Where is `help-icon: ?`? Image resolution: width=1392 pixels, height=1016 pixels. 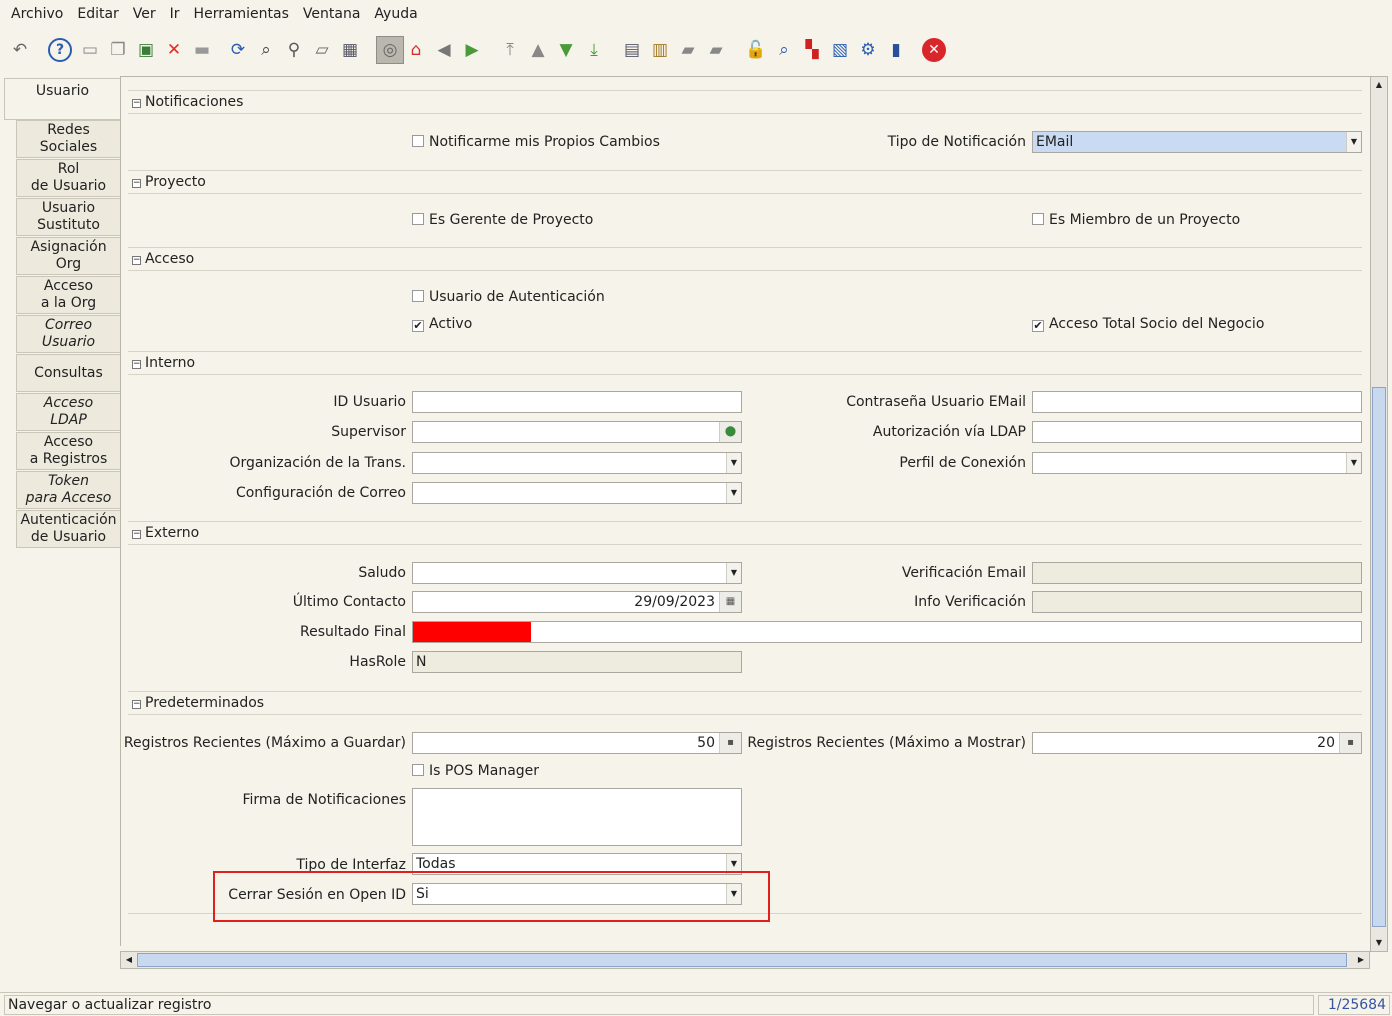 help-icon: ? is located at coordinates (60, 50).